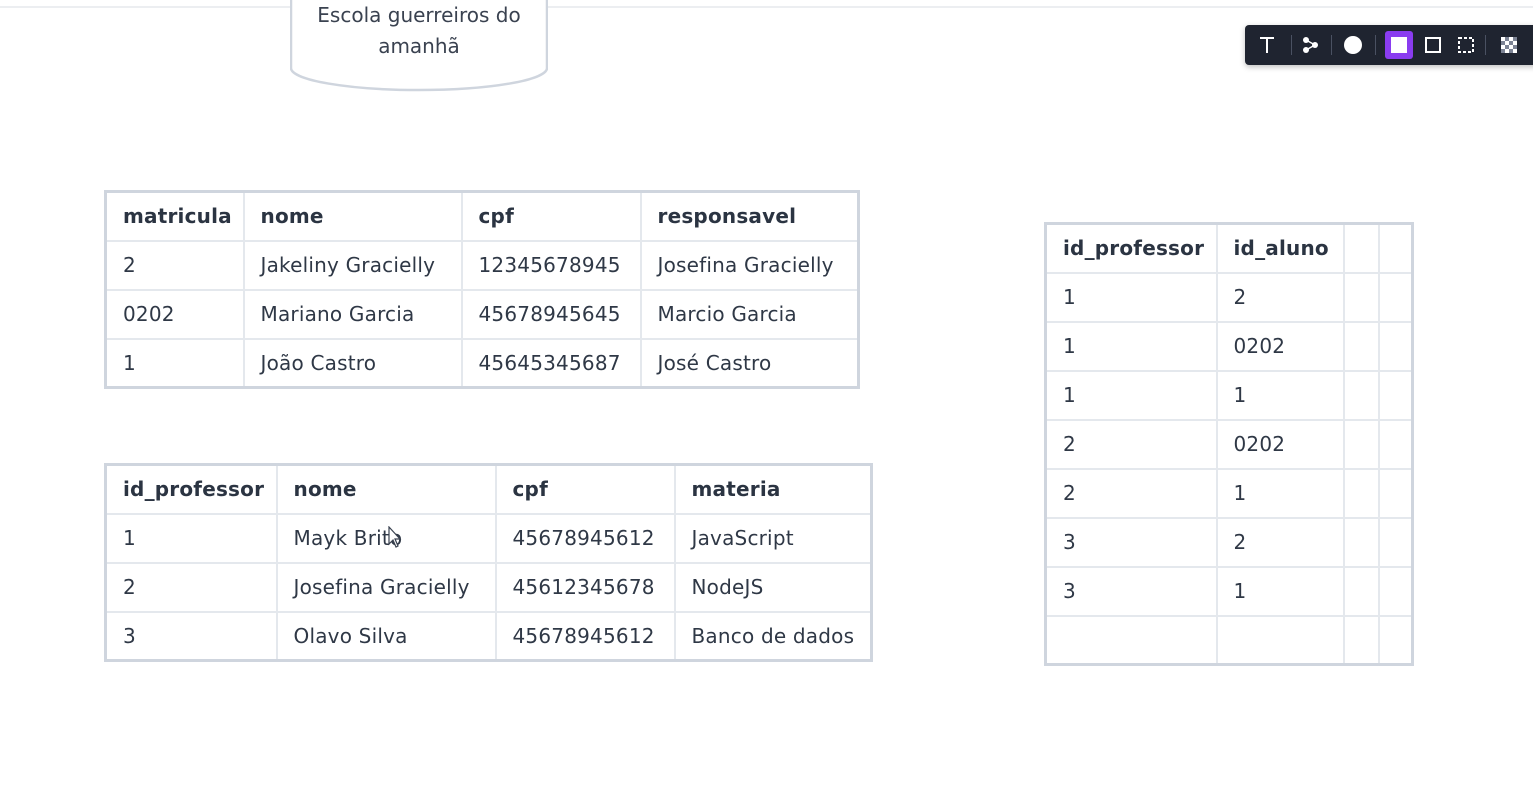 The image size is (1533, 806). I want to click on header-cell: matricula, so click(174, 216).